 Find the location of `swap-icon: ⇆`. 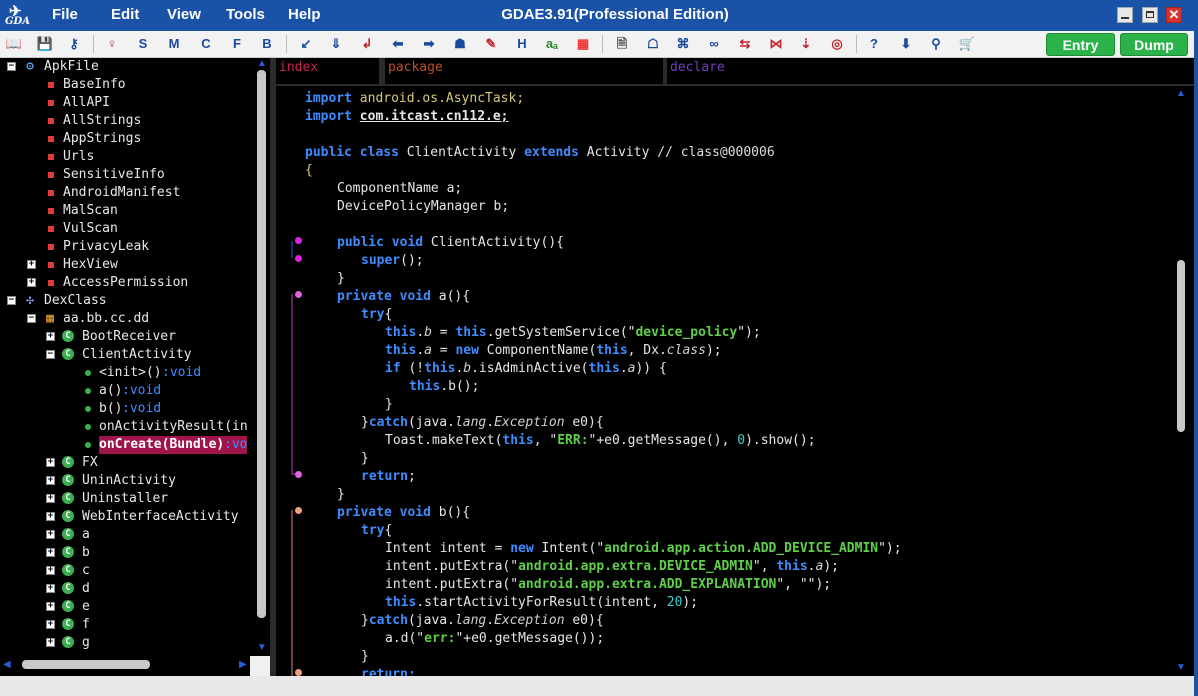

swap-icon: ⇆ is located at coordinates (745, 44).